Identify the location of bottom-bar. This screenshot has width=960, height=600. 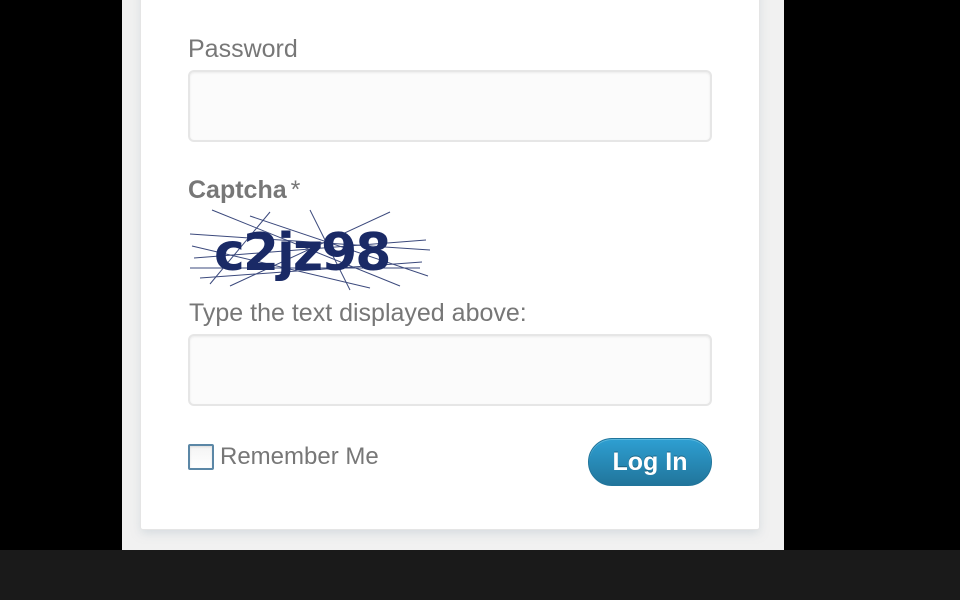
(480, 575).